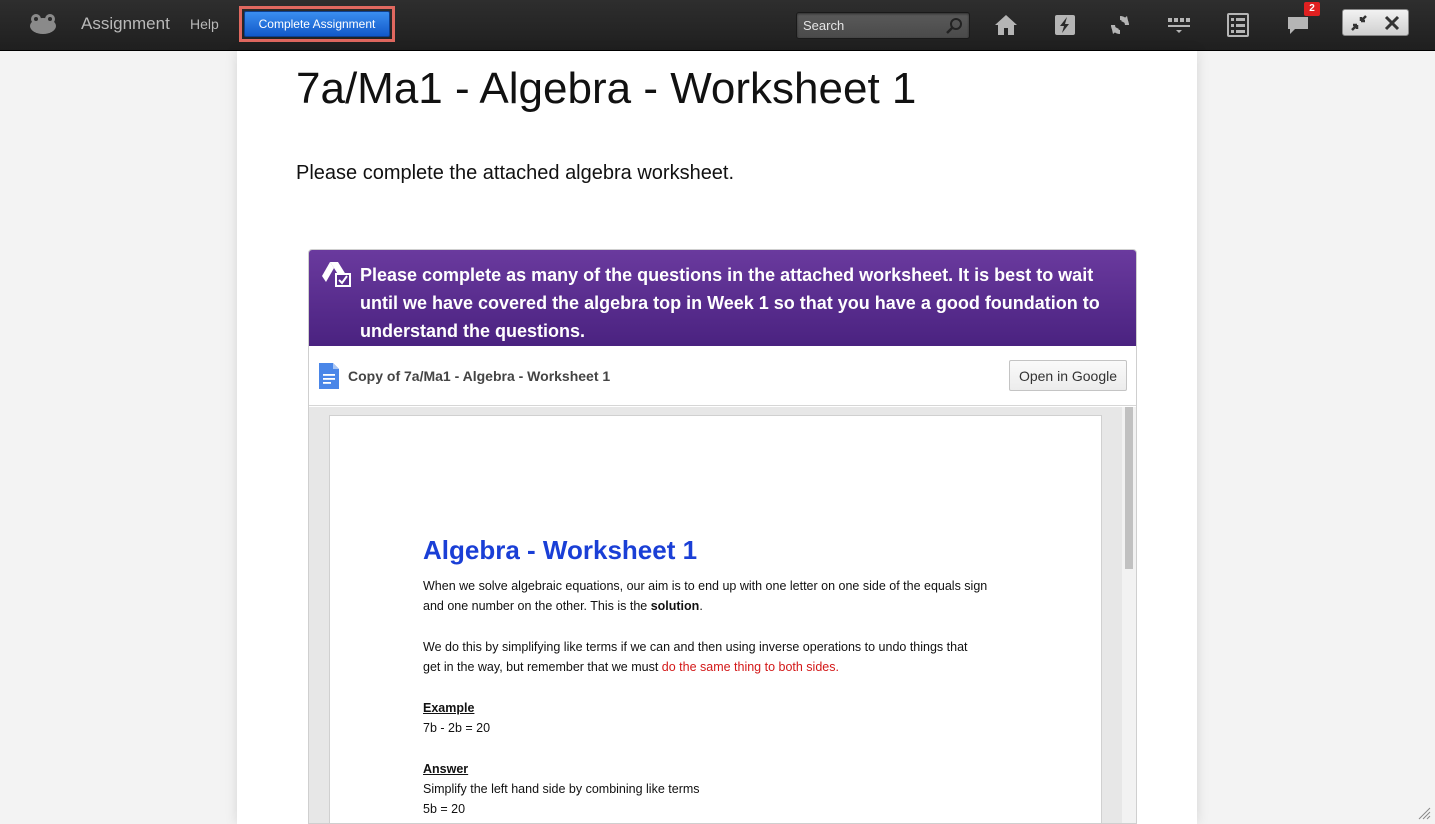  I want to click on worksheet-text: and one number on the other. This is the, so click(537, 606).